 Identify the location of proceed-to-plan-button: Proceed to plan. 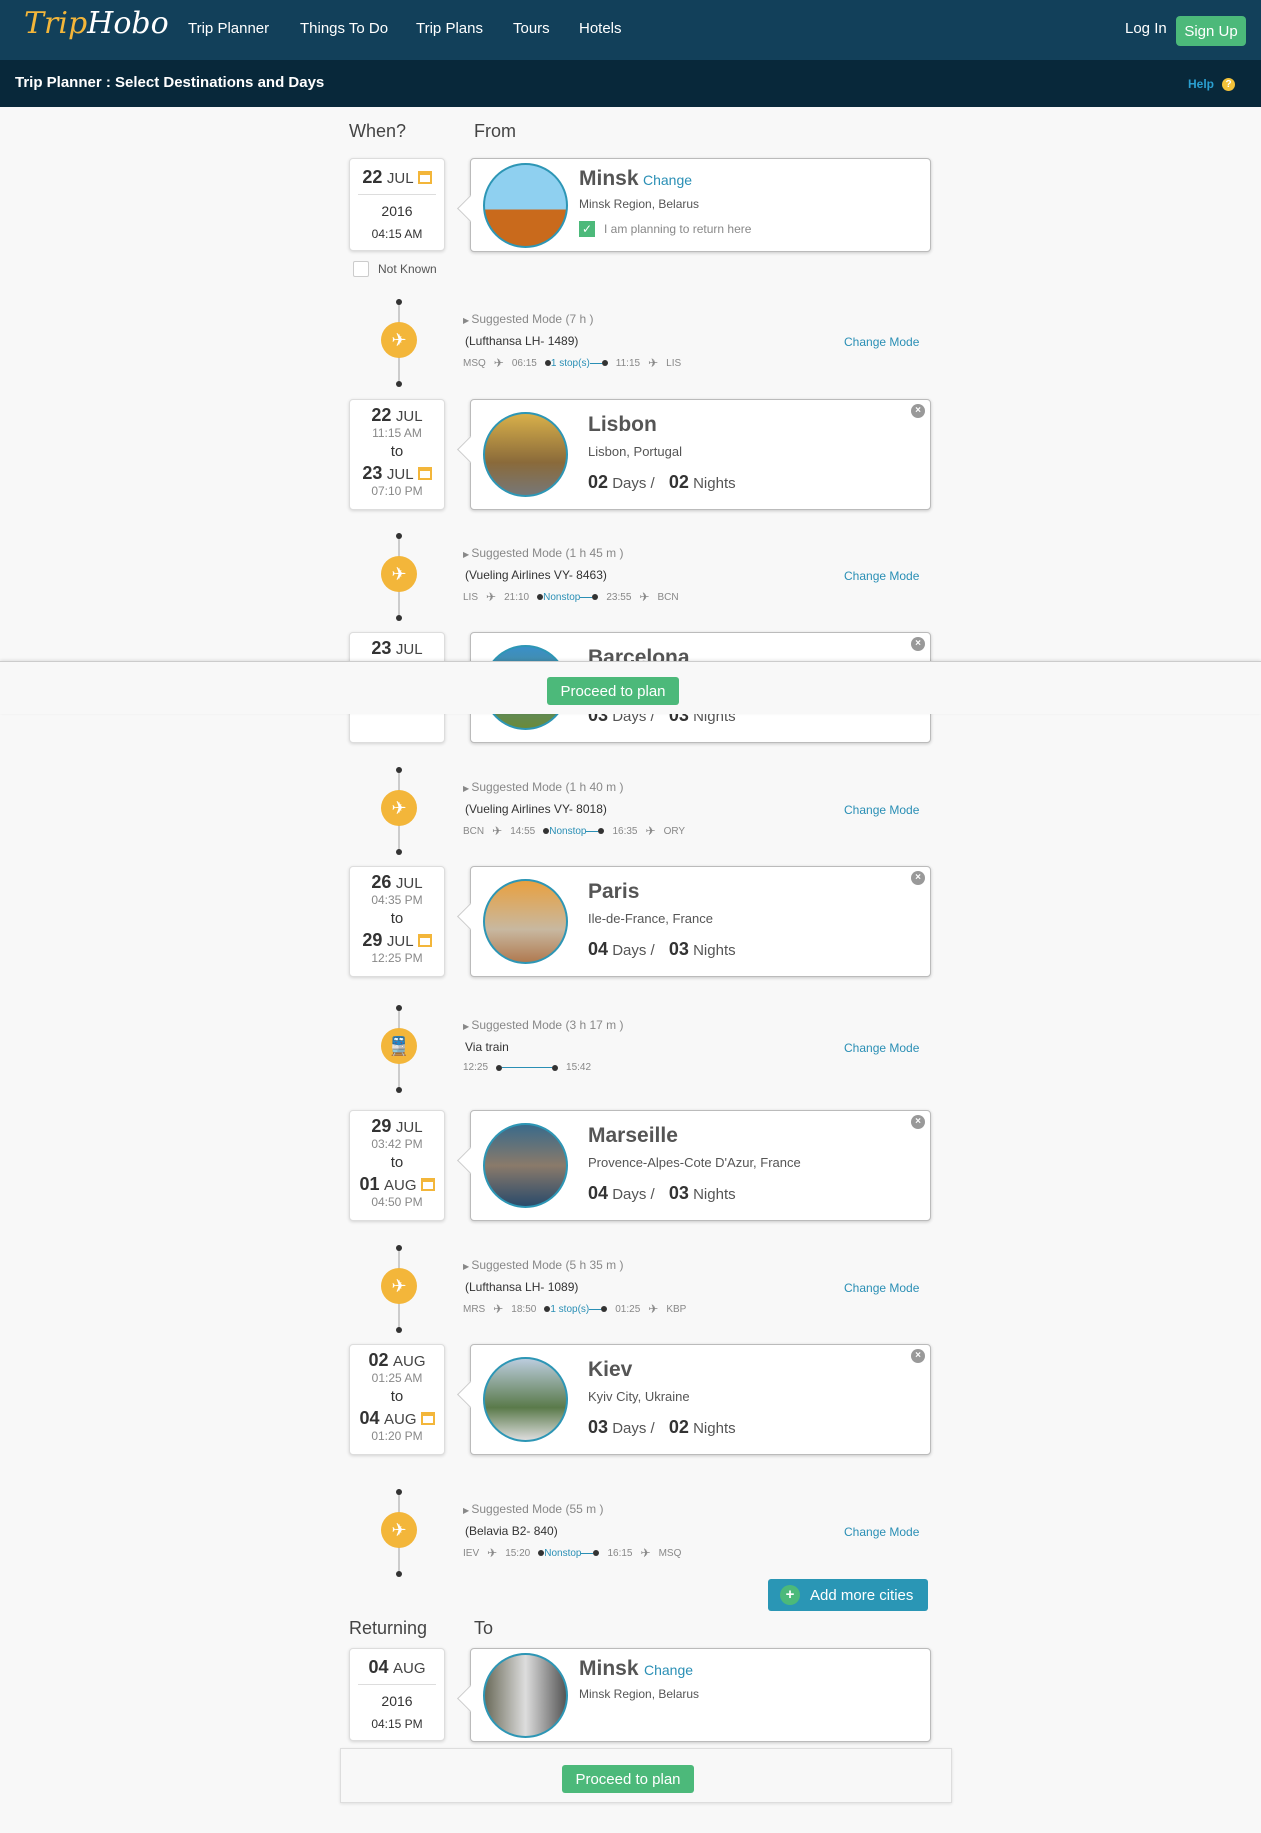
(628, 1779).